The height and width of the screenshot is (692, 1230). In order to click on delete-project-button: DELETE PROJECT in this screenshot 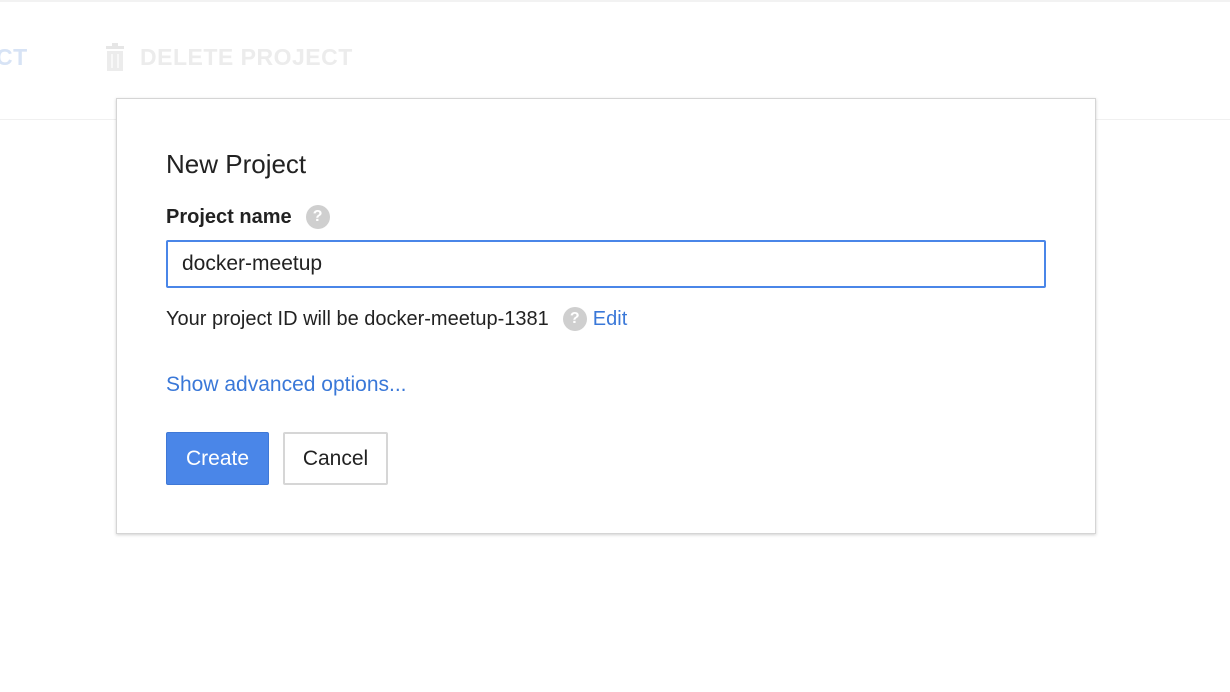, I will do `click(228, 57)`.